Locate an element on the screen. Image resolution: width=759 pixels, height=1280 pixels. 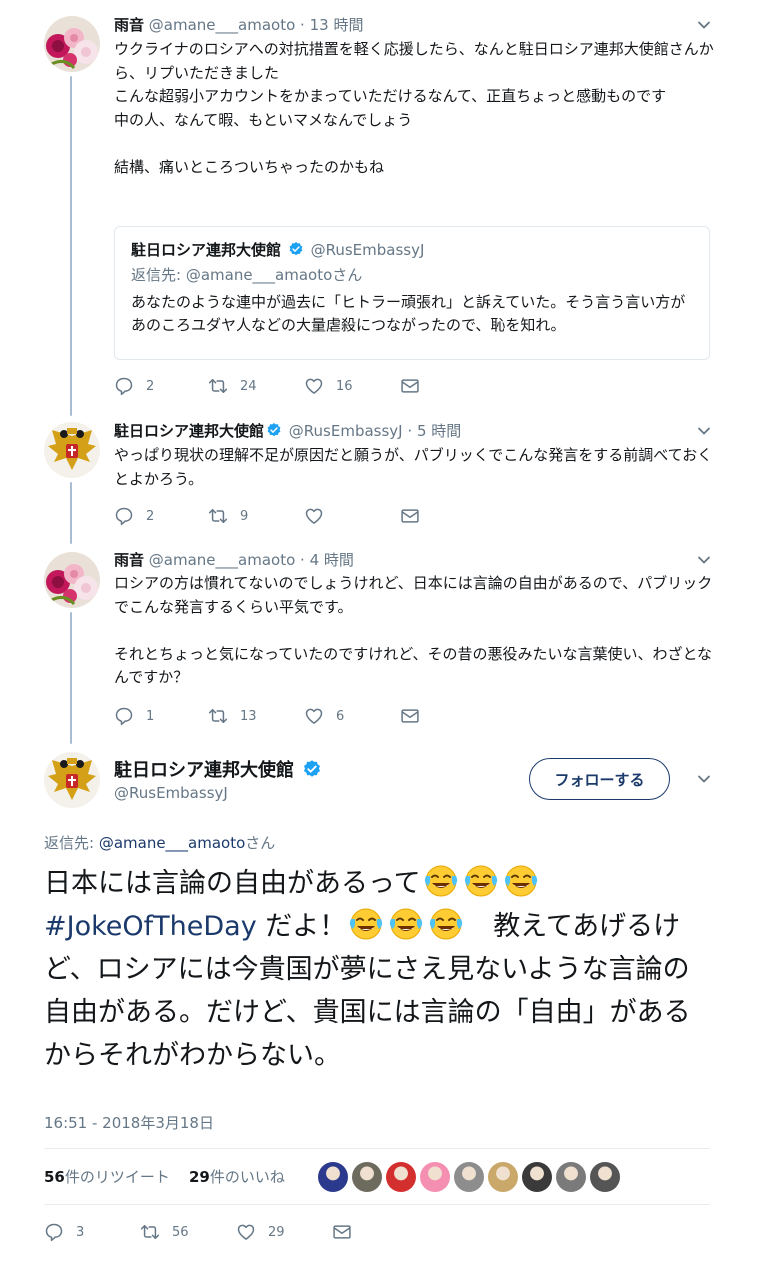
tweet-text-part: だよ！ is located at coordinates (301, 926).